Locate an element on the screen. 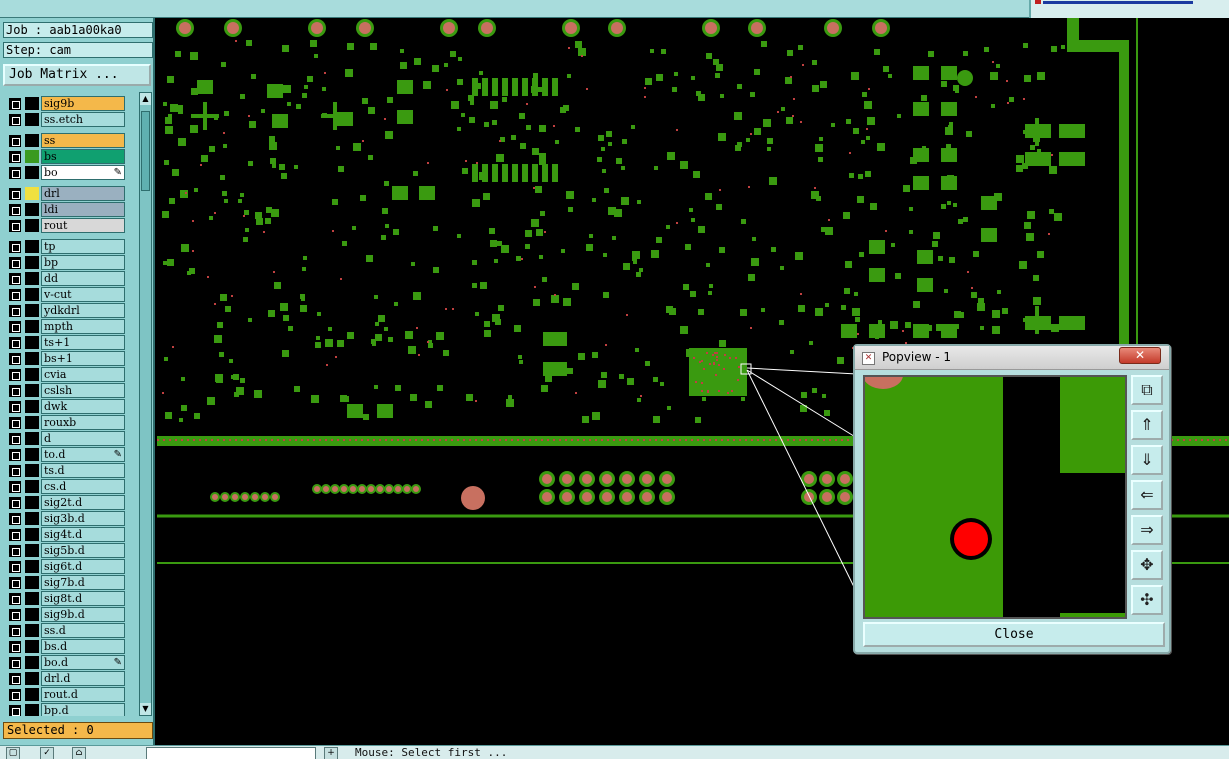 Image resolution: width=1229 pixels, height=759 pixels. window-close-button: ✕ is located at coordinates (1140, 355).